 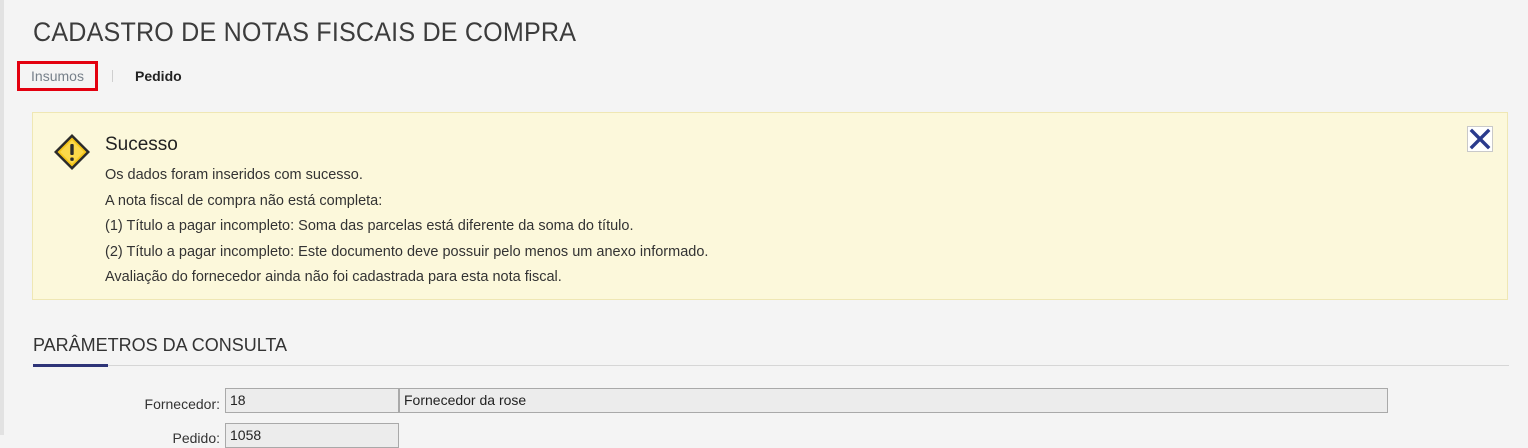 I want to click on fornecedor-code-field: 18, so click(x=312, y=400).